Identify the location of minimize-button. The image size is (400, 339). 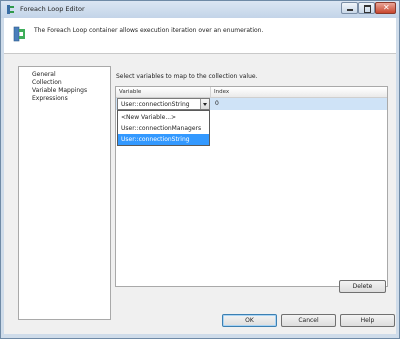
(349, 8).